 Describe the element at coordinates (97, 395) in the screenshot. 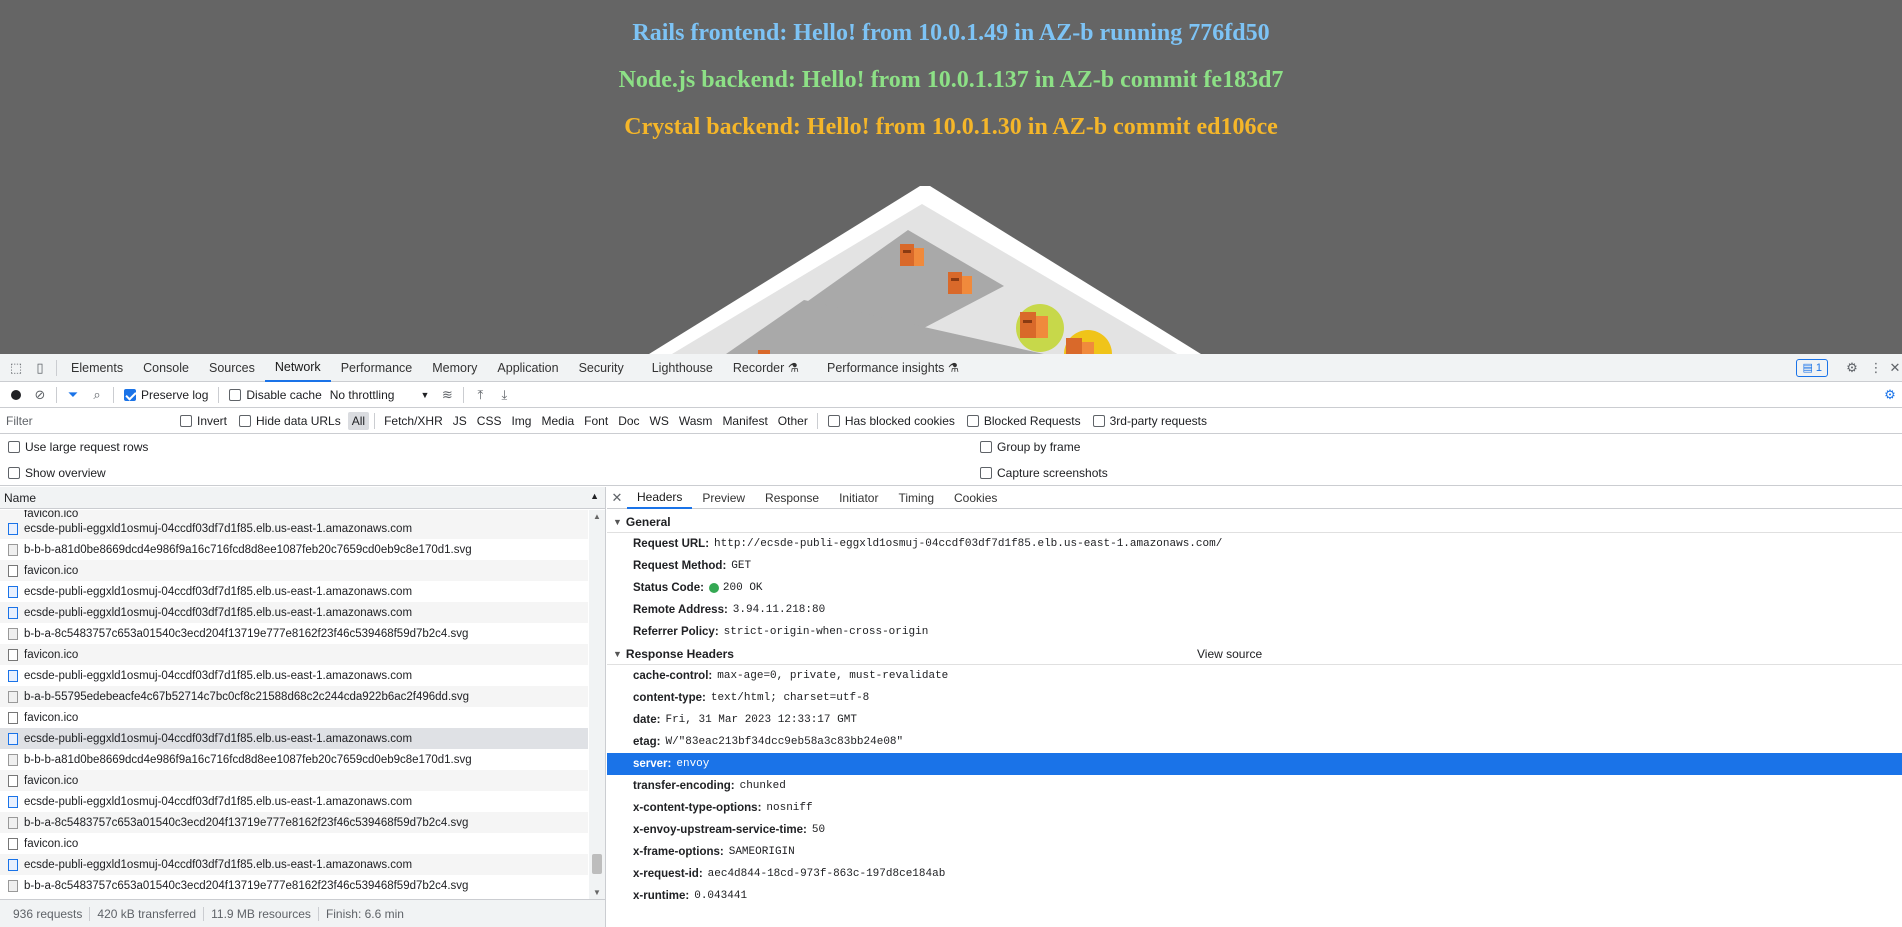

I see `search-icon: ⌕` at that location.